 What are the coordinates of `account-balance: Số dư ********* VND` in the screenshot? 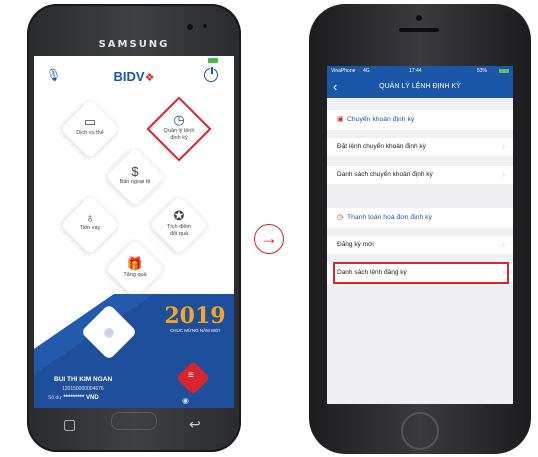 It's located at (73, 398).